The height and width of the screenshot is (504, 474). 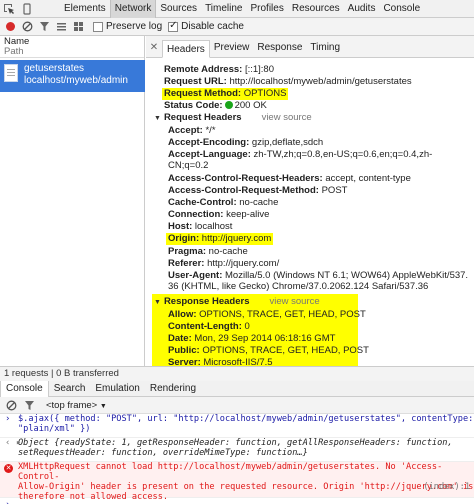 I want to click on prompt-icon: ›, so click(x=8, y=419).